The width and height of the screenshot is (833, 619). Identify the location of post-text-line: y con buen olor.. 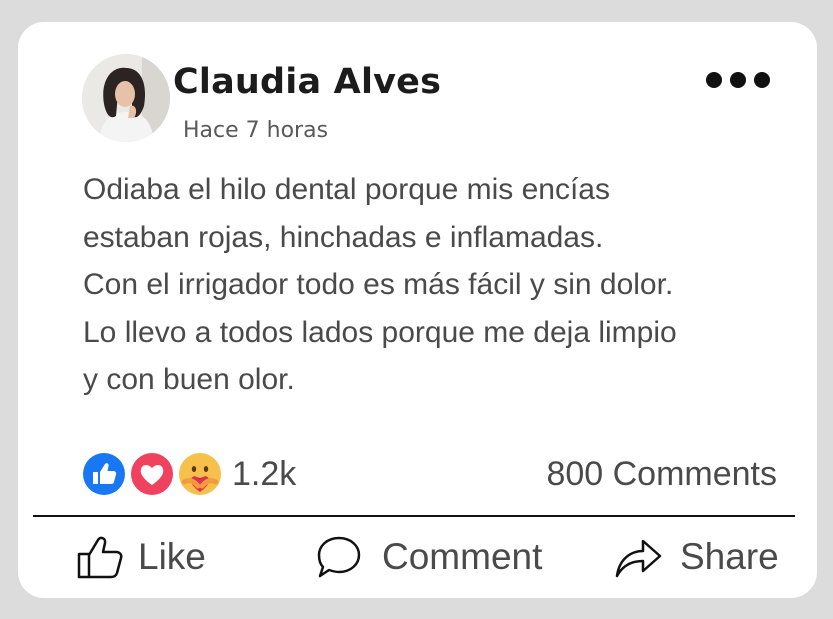
(189, 379).